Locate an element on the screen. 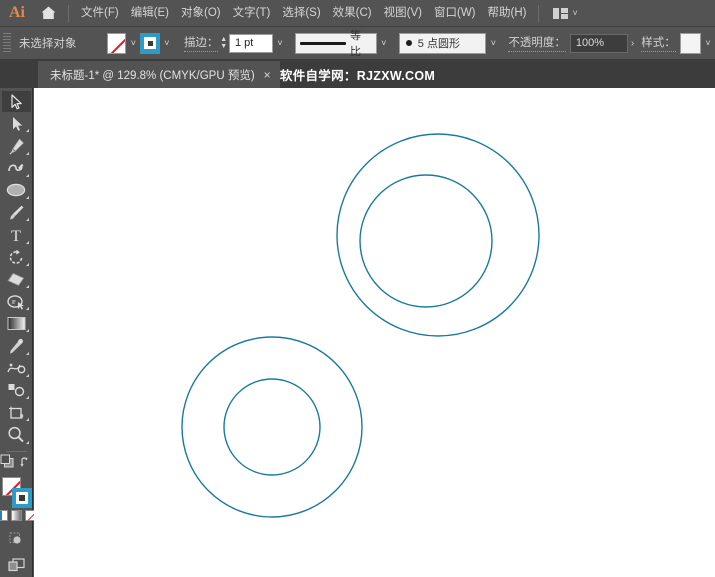 This screenshot has height=577, width=715. stroke-weight-dropdown-arrow: ˅ is located at coordinates (280, 43).